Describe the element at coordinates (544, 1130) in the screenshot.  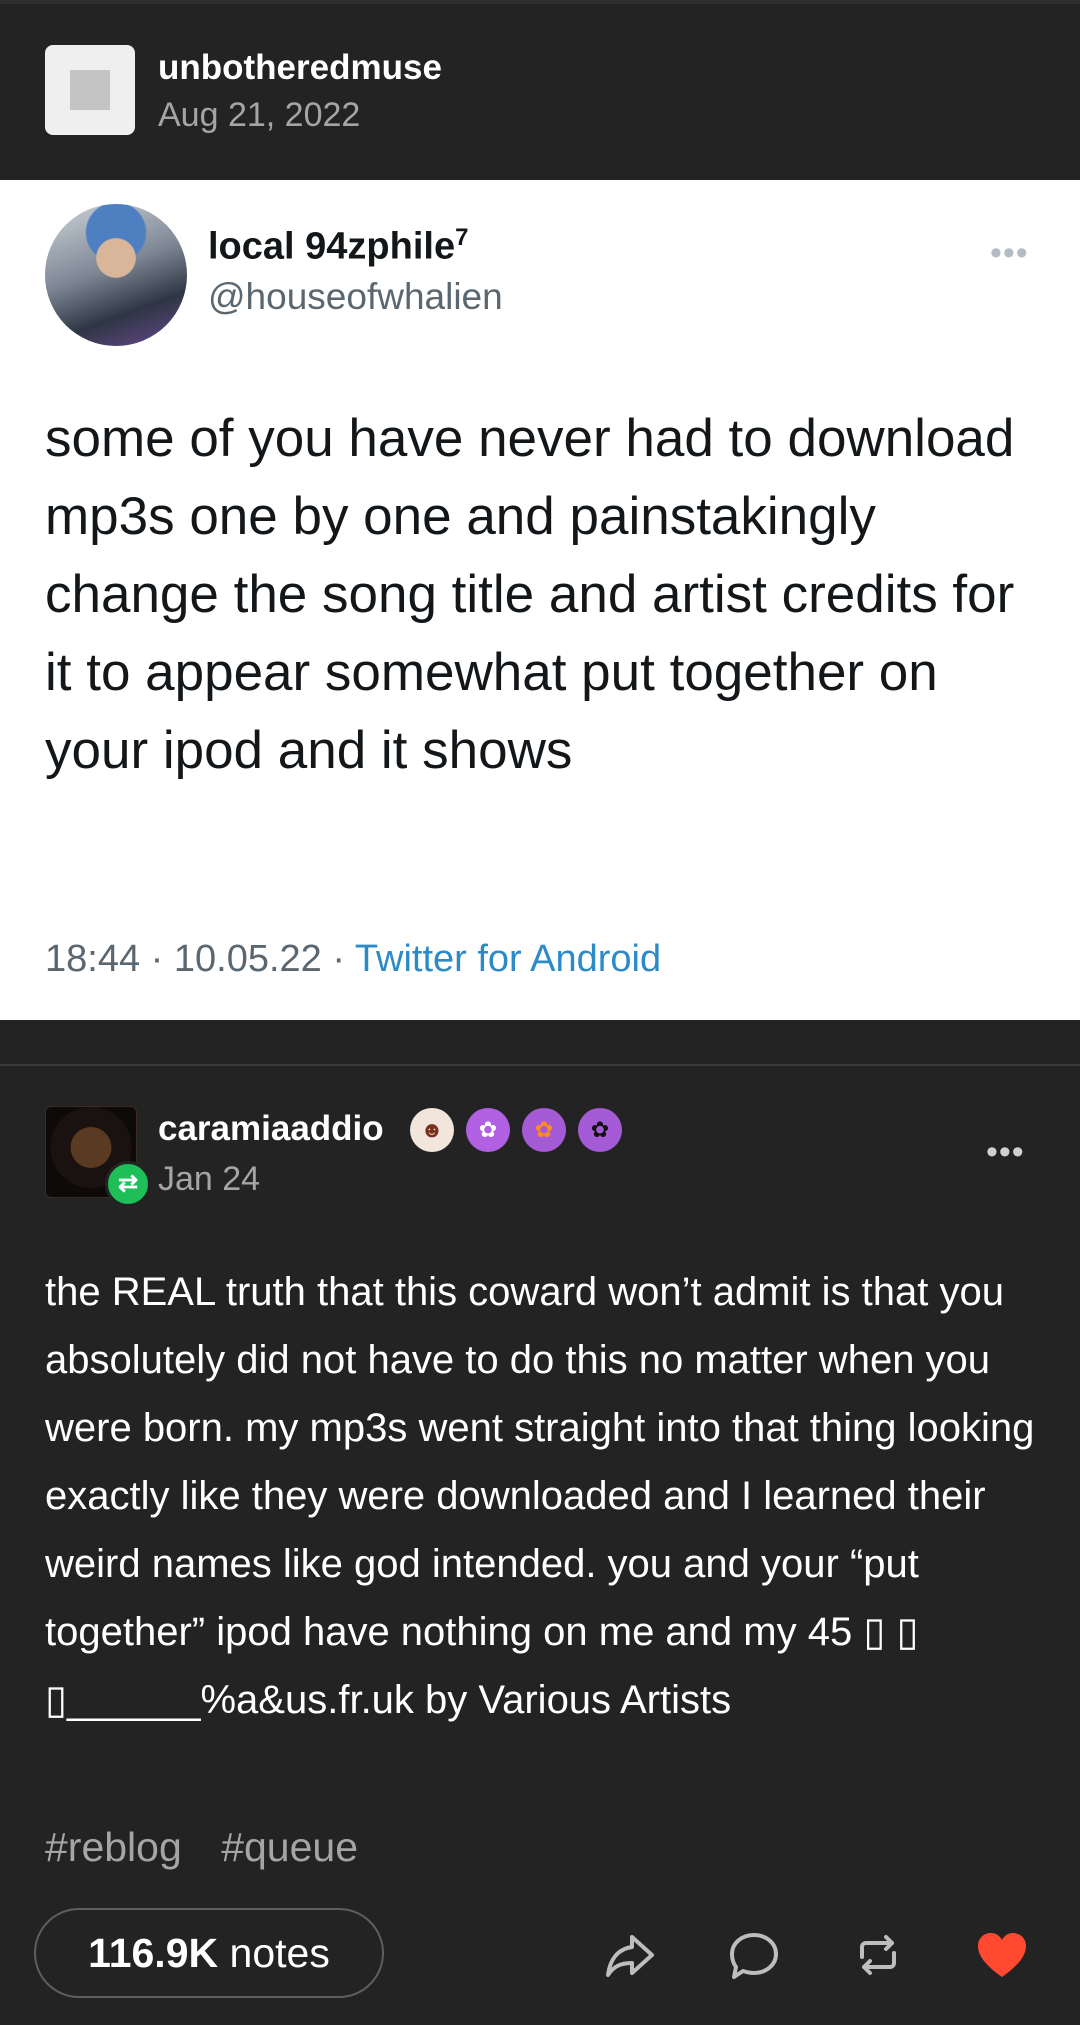
I see `orange-paw-icon: ✿` at that location.